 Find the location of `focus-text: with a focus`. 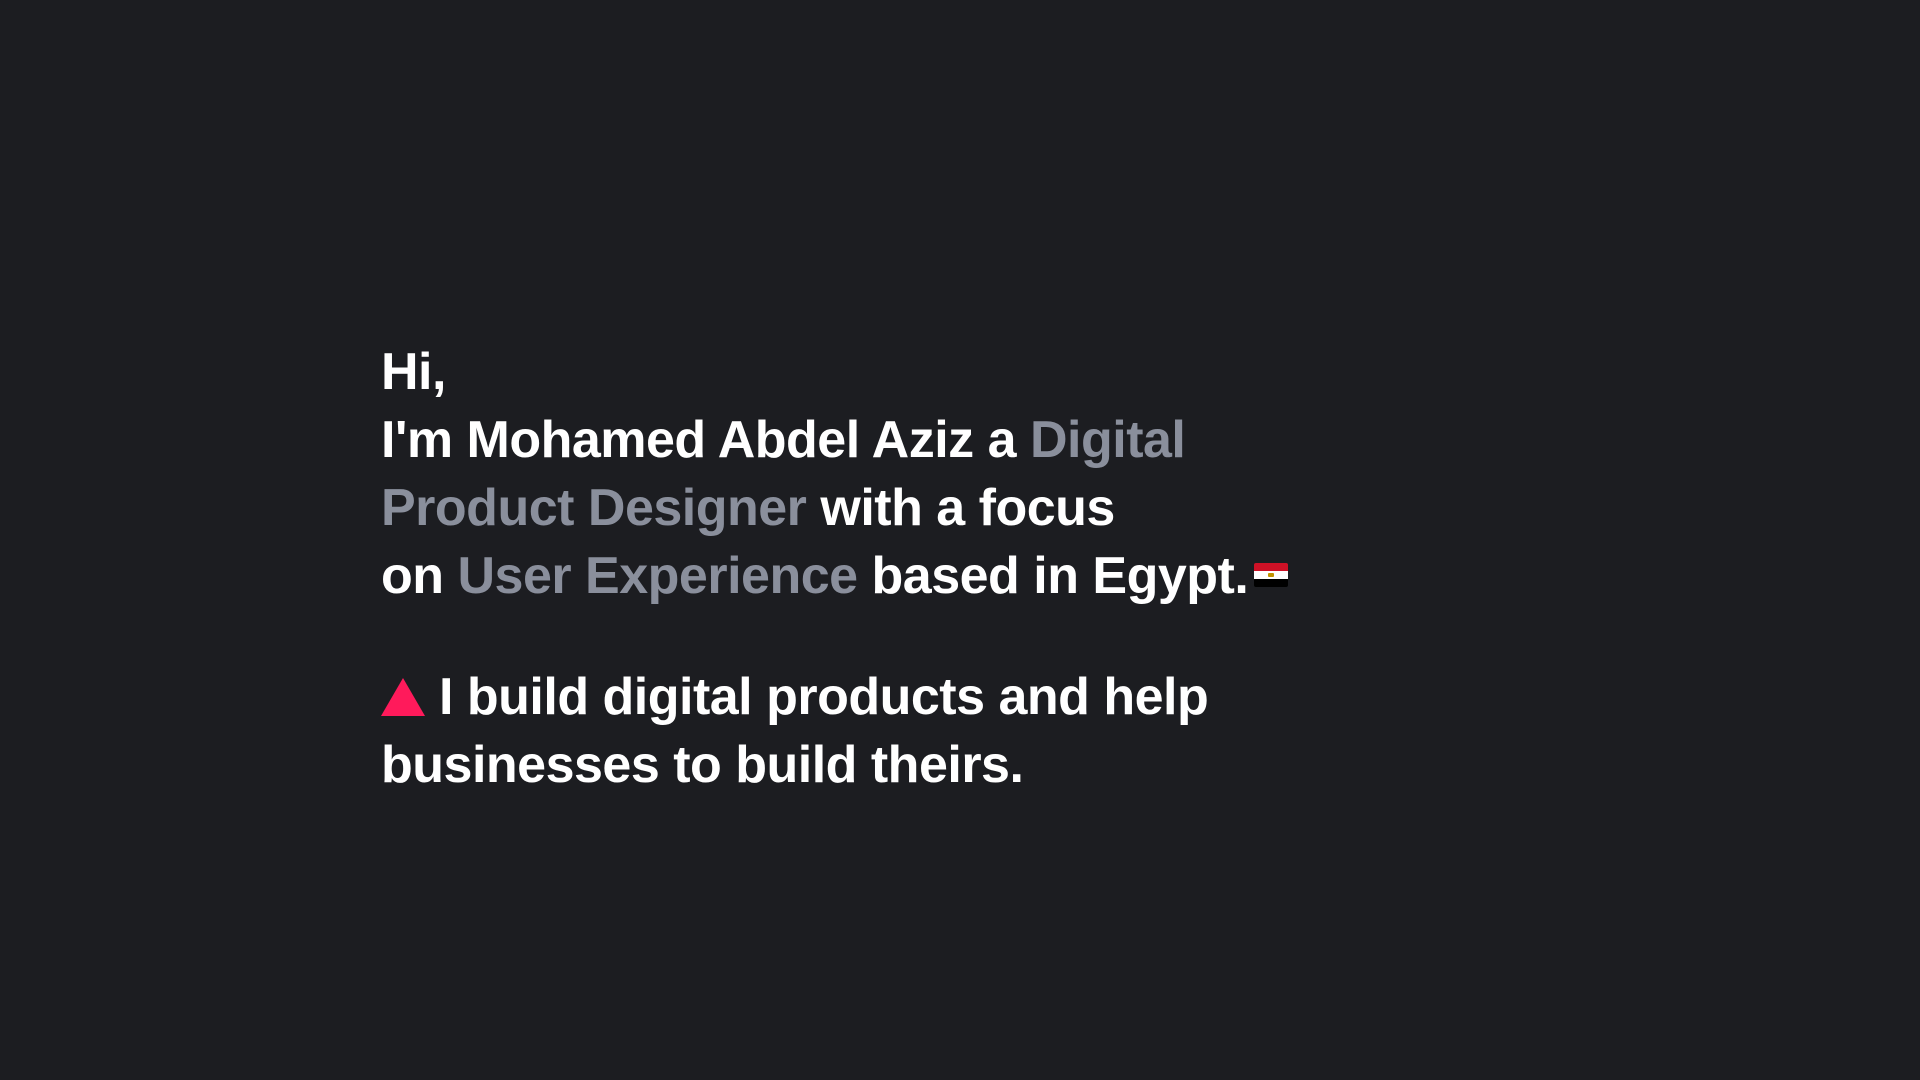

focus-text: with a focus is located at coordinates (967, 508).